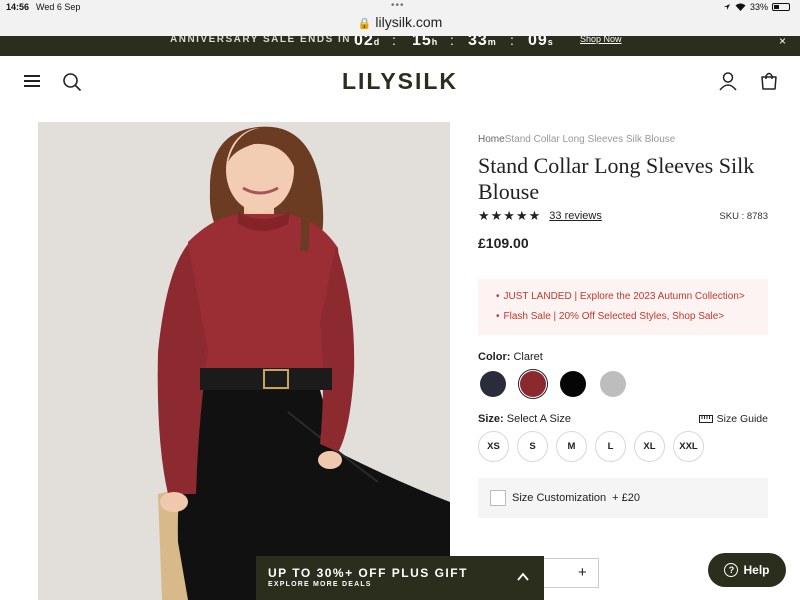 The width and height of the screenshot is (800, 600). What do you see at coordinates (731, 570) in the screenshot?
I see `help-icon: ?` at bounding box center [731, 570].